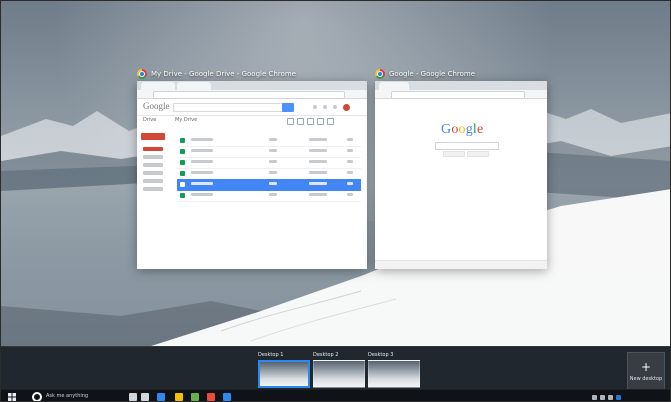 The width and height of the screenshot is (671, 402). Describe the element at coordinates (320, 121) in the screenshot. I see `sort-icon` at that location.